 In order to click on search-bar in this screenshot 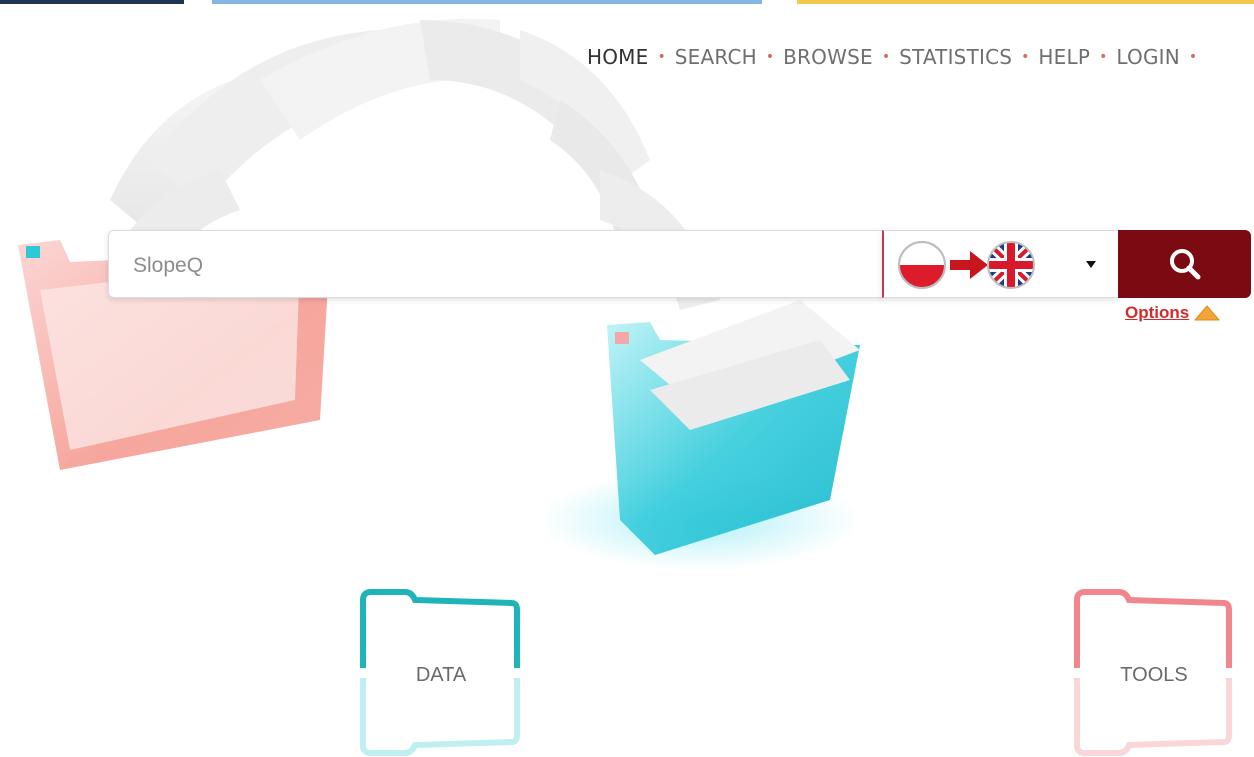, I will do `click(679, 264)`.